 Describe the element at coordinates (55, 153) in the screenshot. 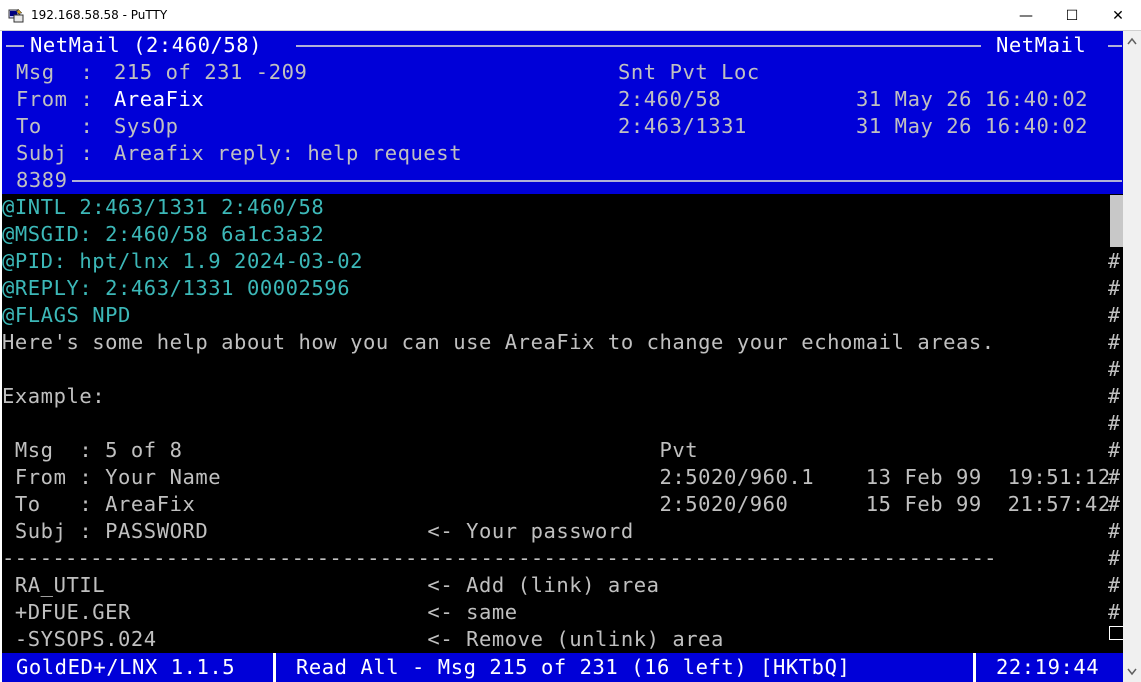

I see `subj-label: Subj :` at that location.